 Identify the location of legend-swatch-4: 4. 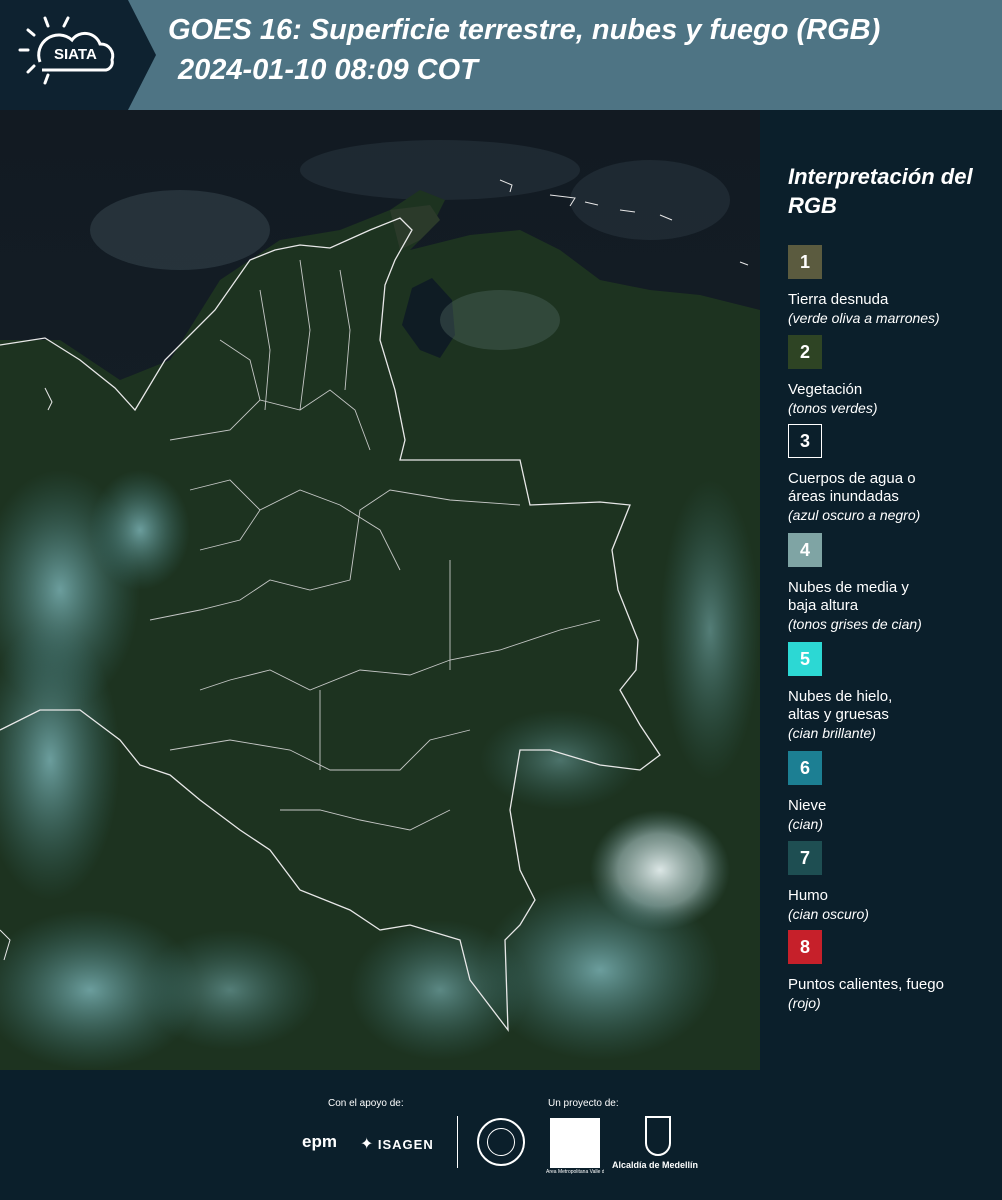
(805, 550).